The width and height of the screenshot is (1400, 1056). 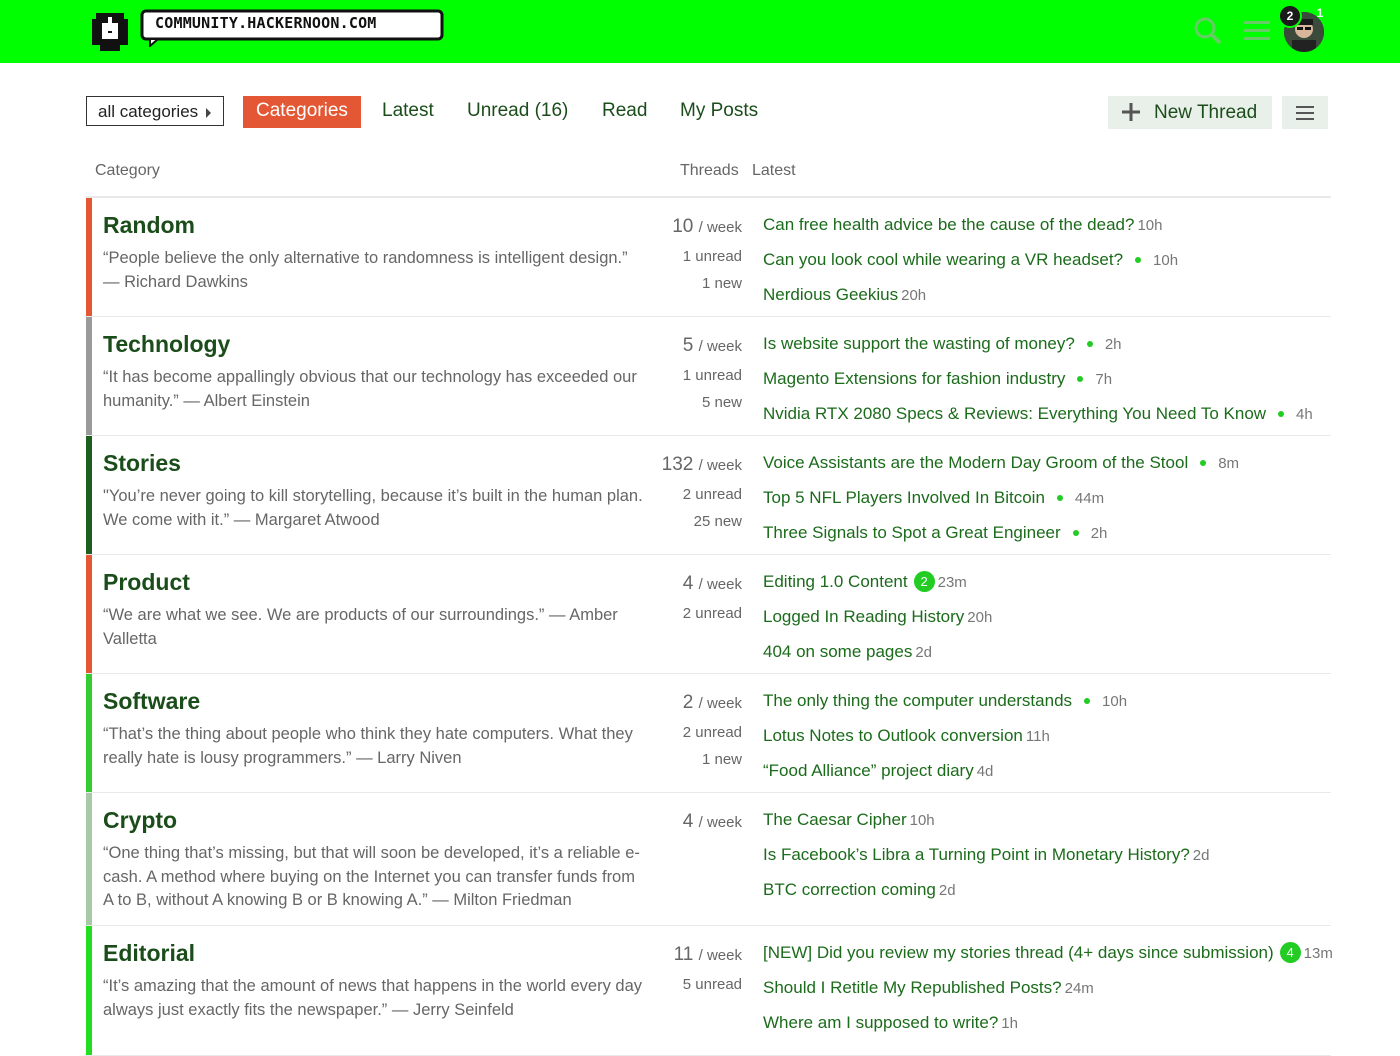 I want to click on column-header-category: Category, so click(x=127, y=171).